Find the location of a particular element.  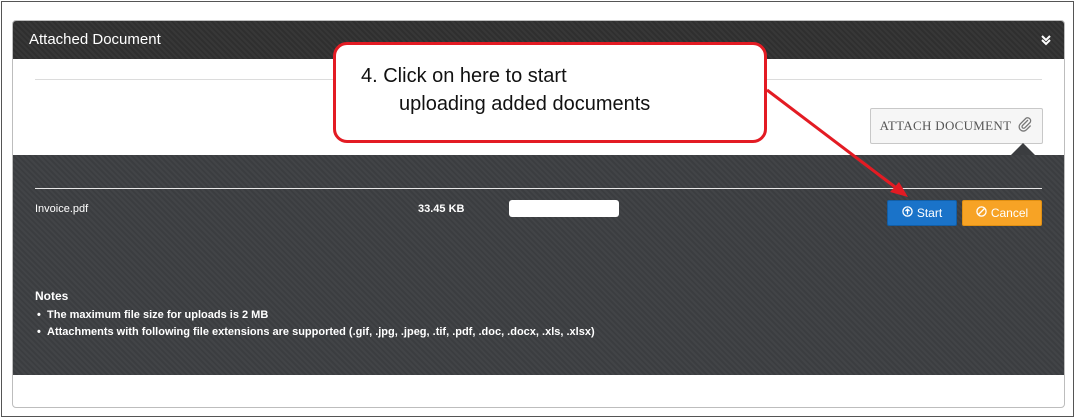

file-name: Invoice.pdf is located at coordinates (62, 209).